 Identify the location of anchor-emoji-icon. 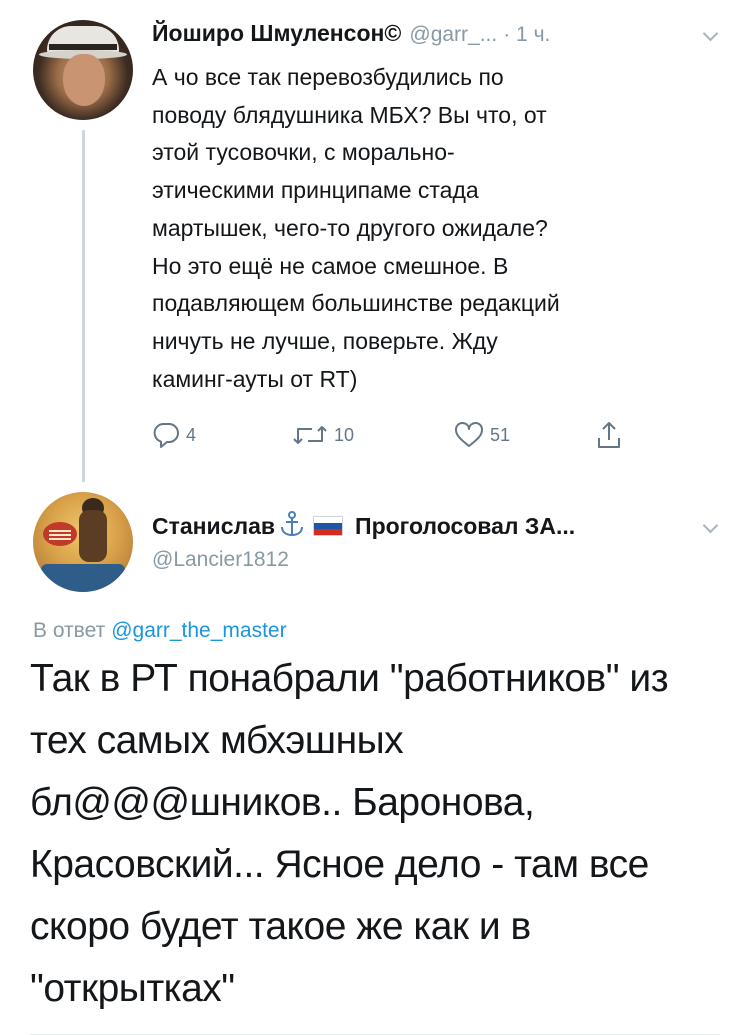
(292, 524).